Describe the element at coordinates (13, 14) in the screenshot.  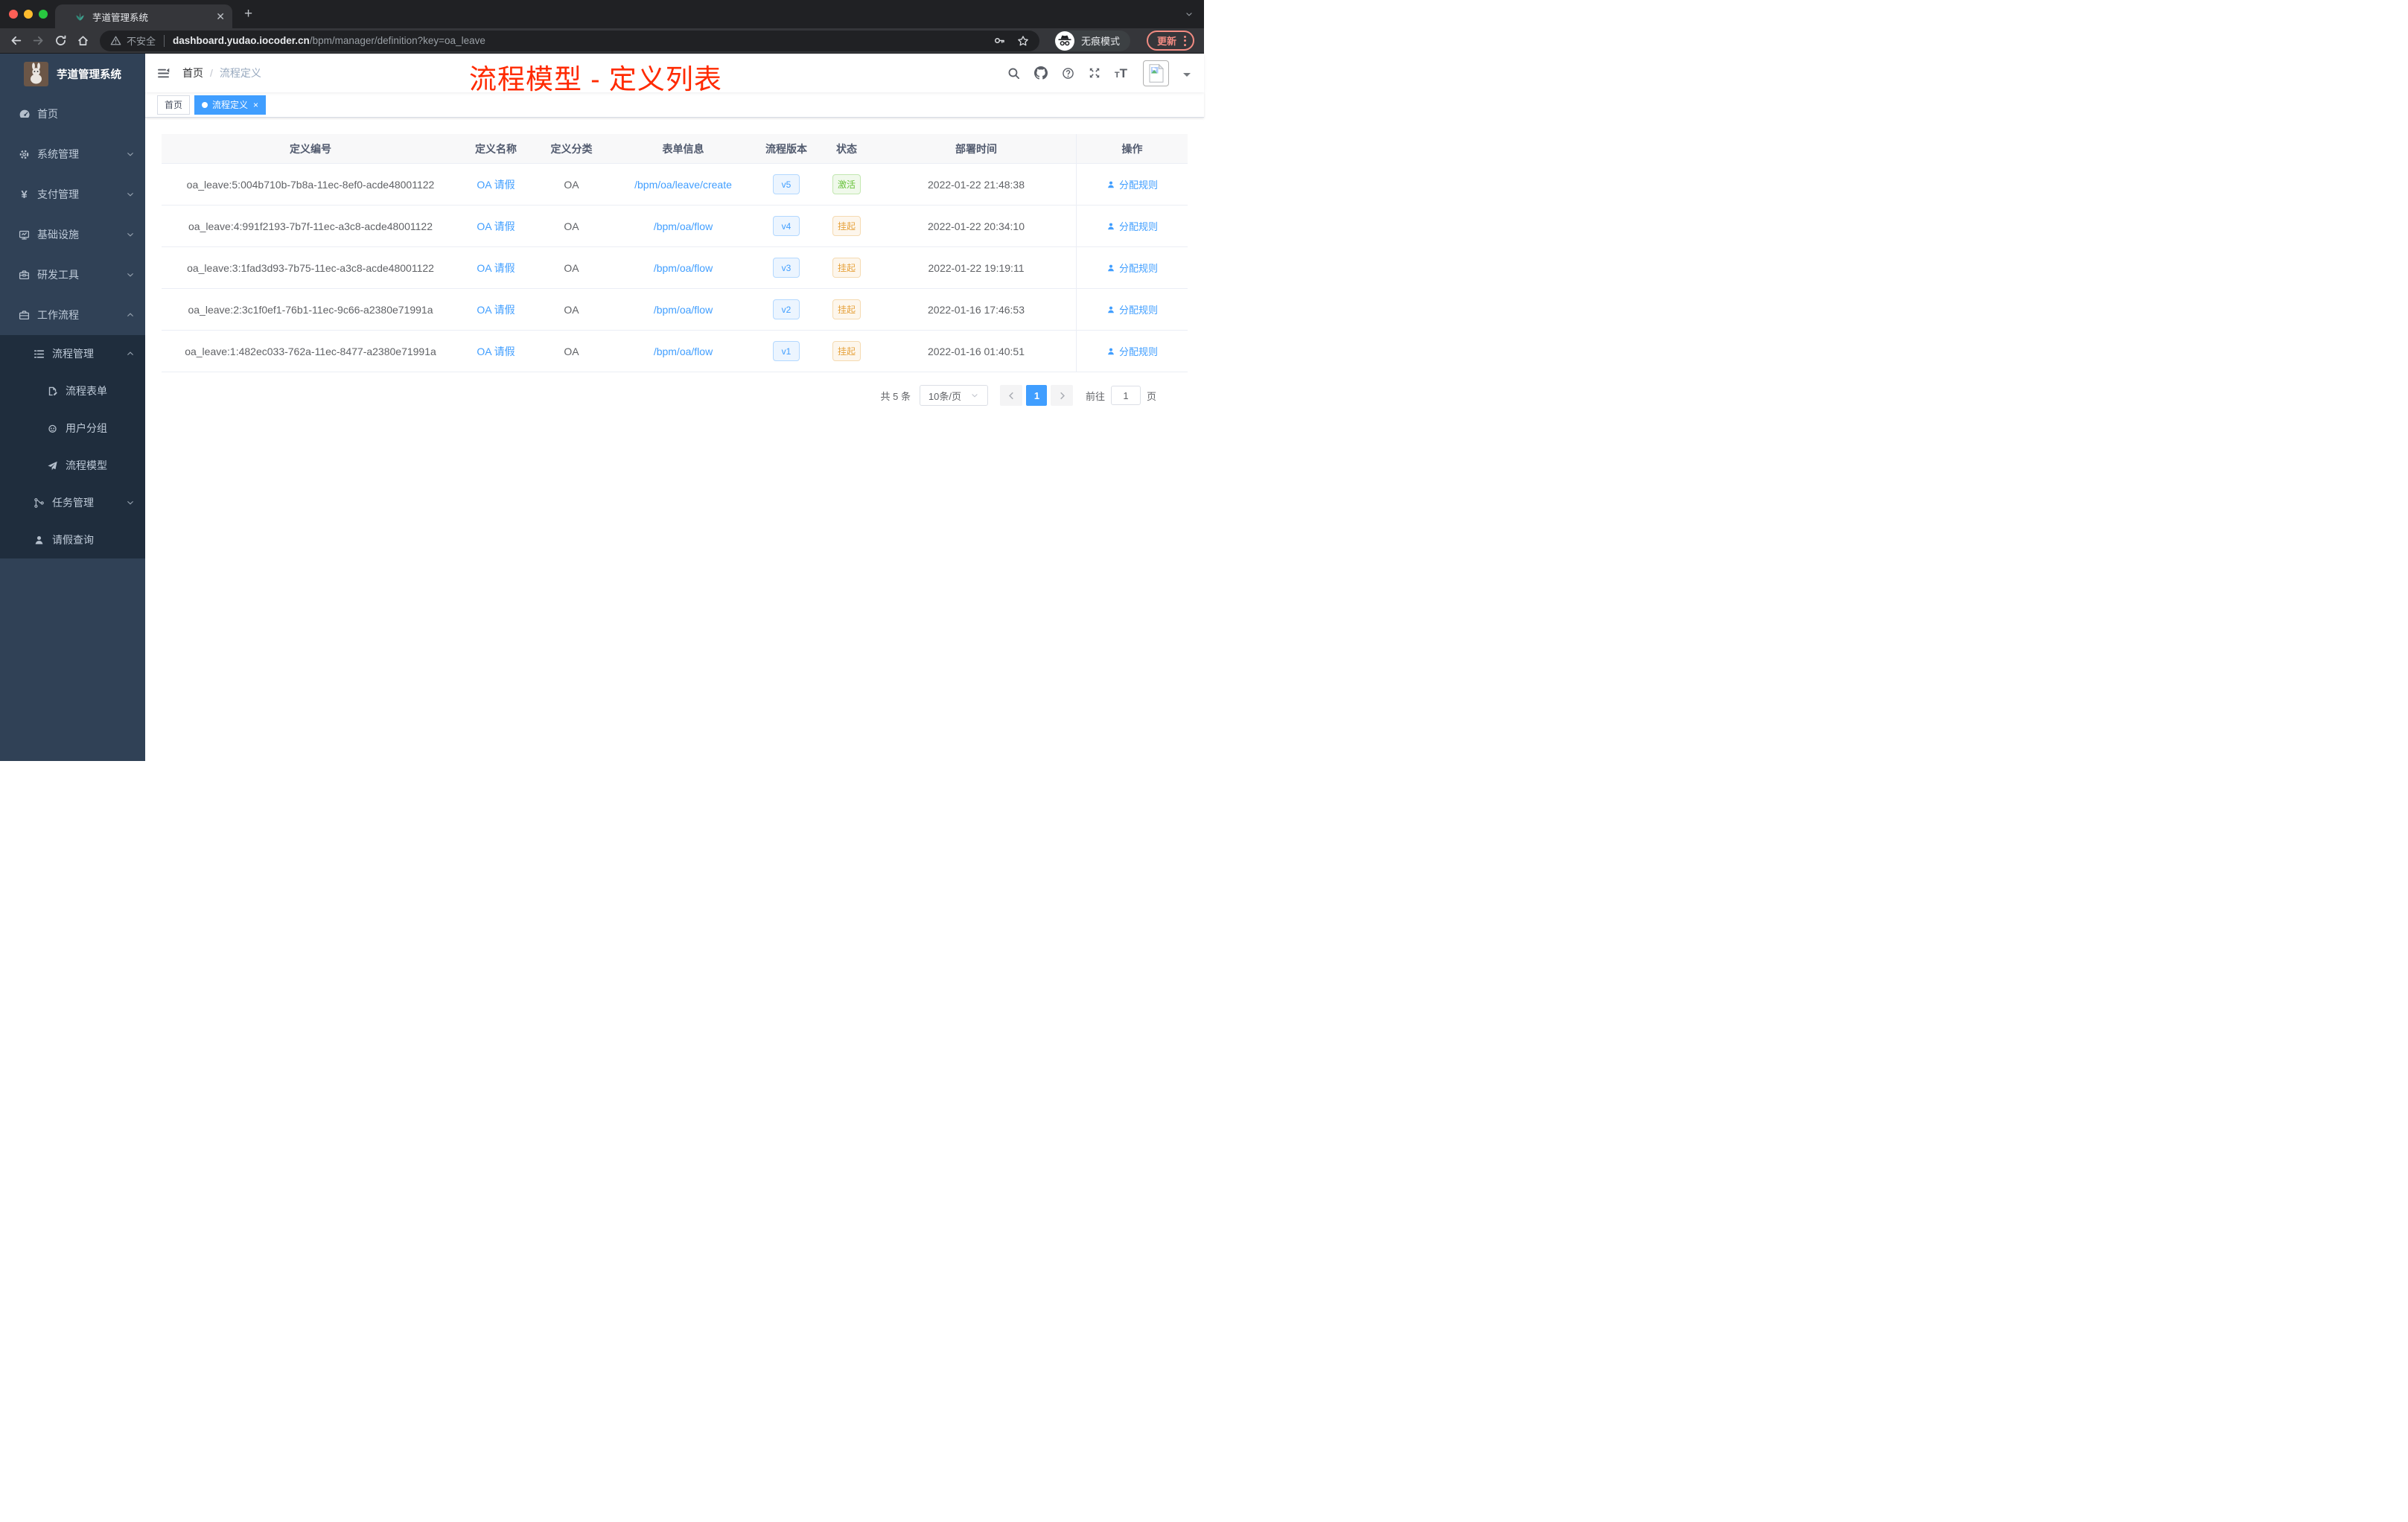
I see `window-close-button` at that location.